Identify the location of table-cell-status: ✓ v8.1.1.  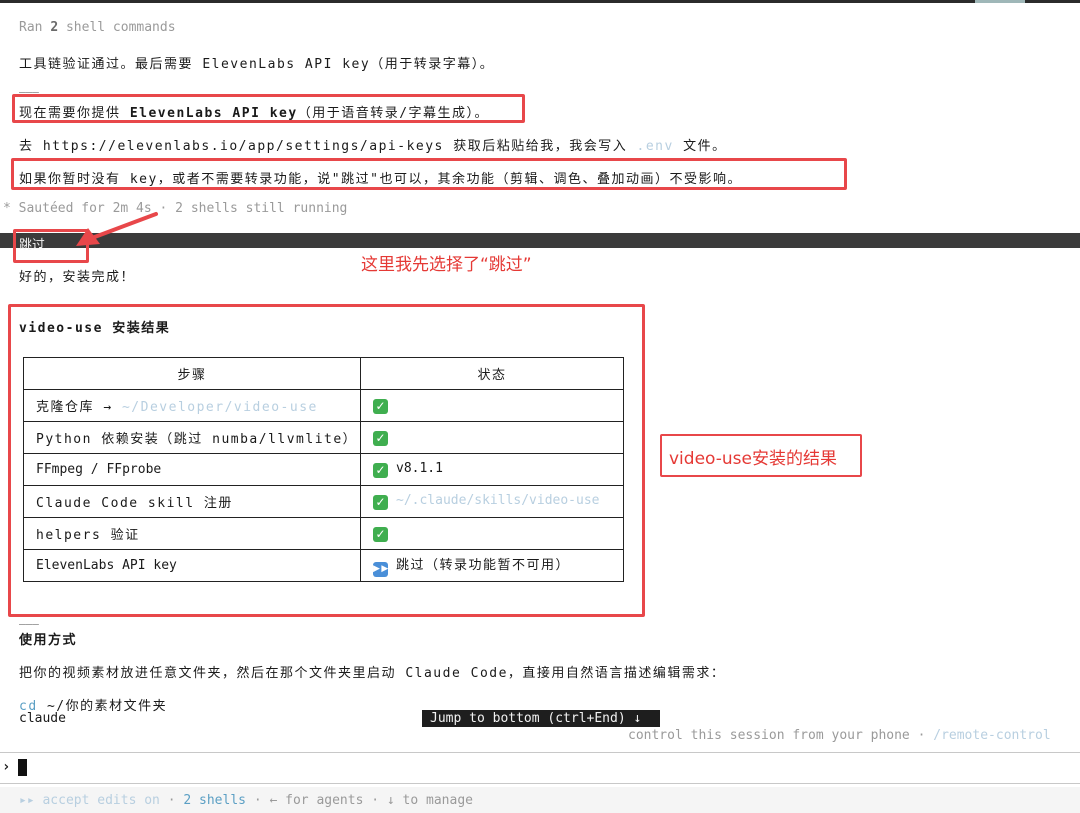
(492, 469).